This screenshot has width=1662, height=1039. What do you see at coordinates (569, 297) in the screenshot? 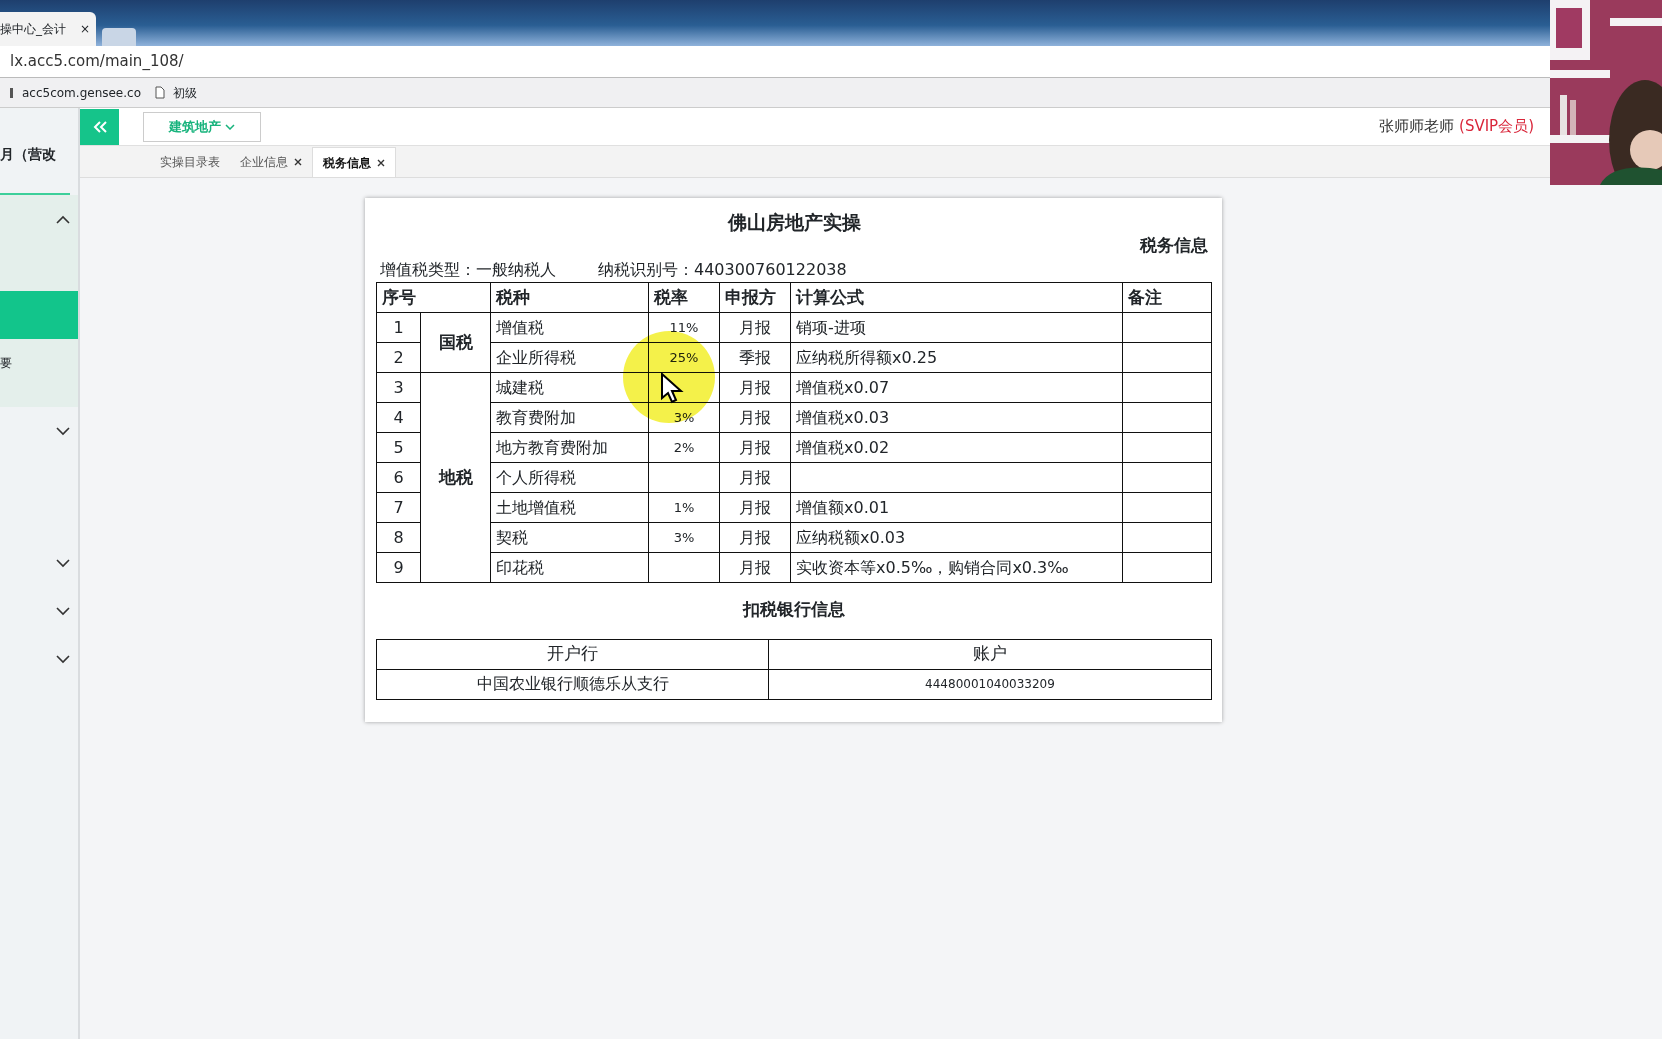
I see `column-header: 税种` at bounding box center [569, 297].